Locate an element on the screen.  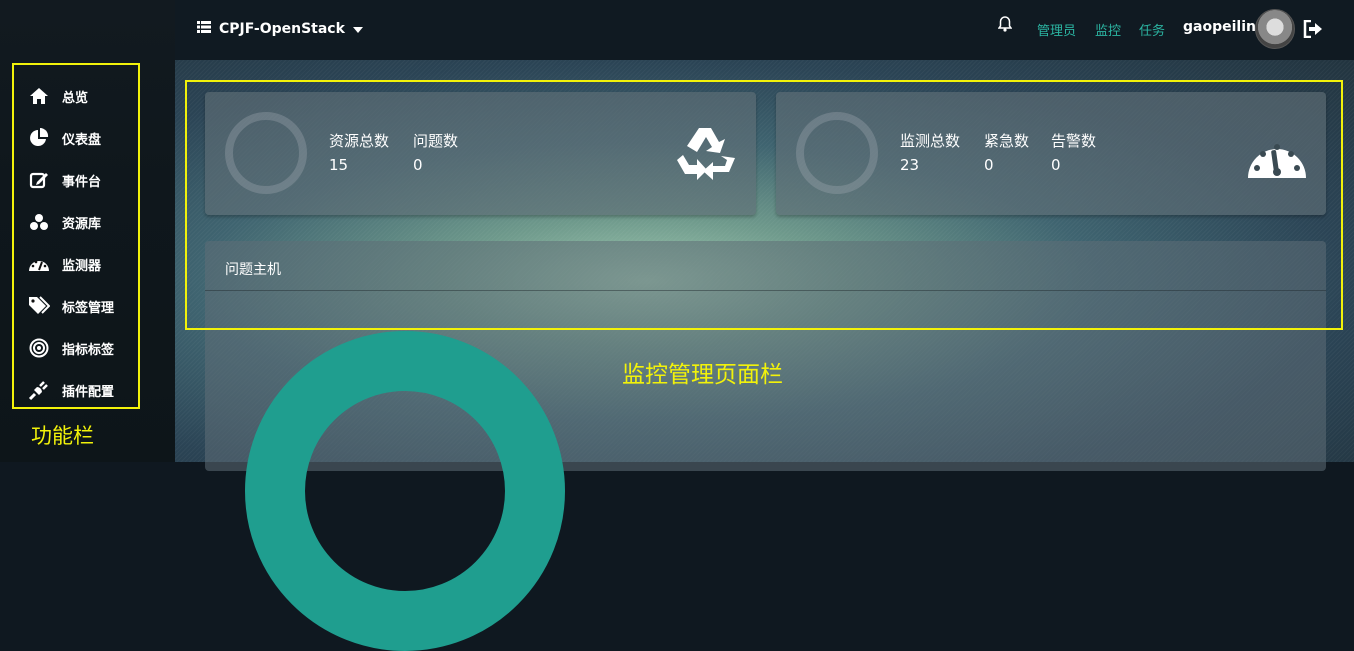
nav-link-tasks: 任务 is located at coordinates (1152, 29).